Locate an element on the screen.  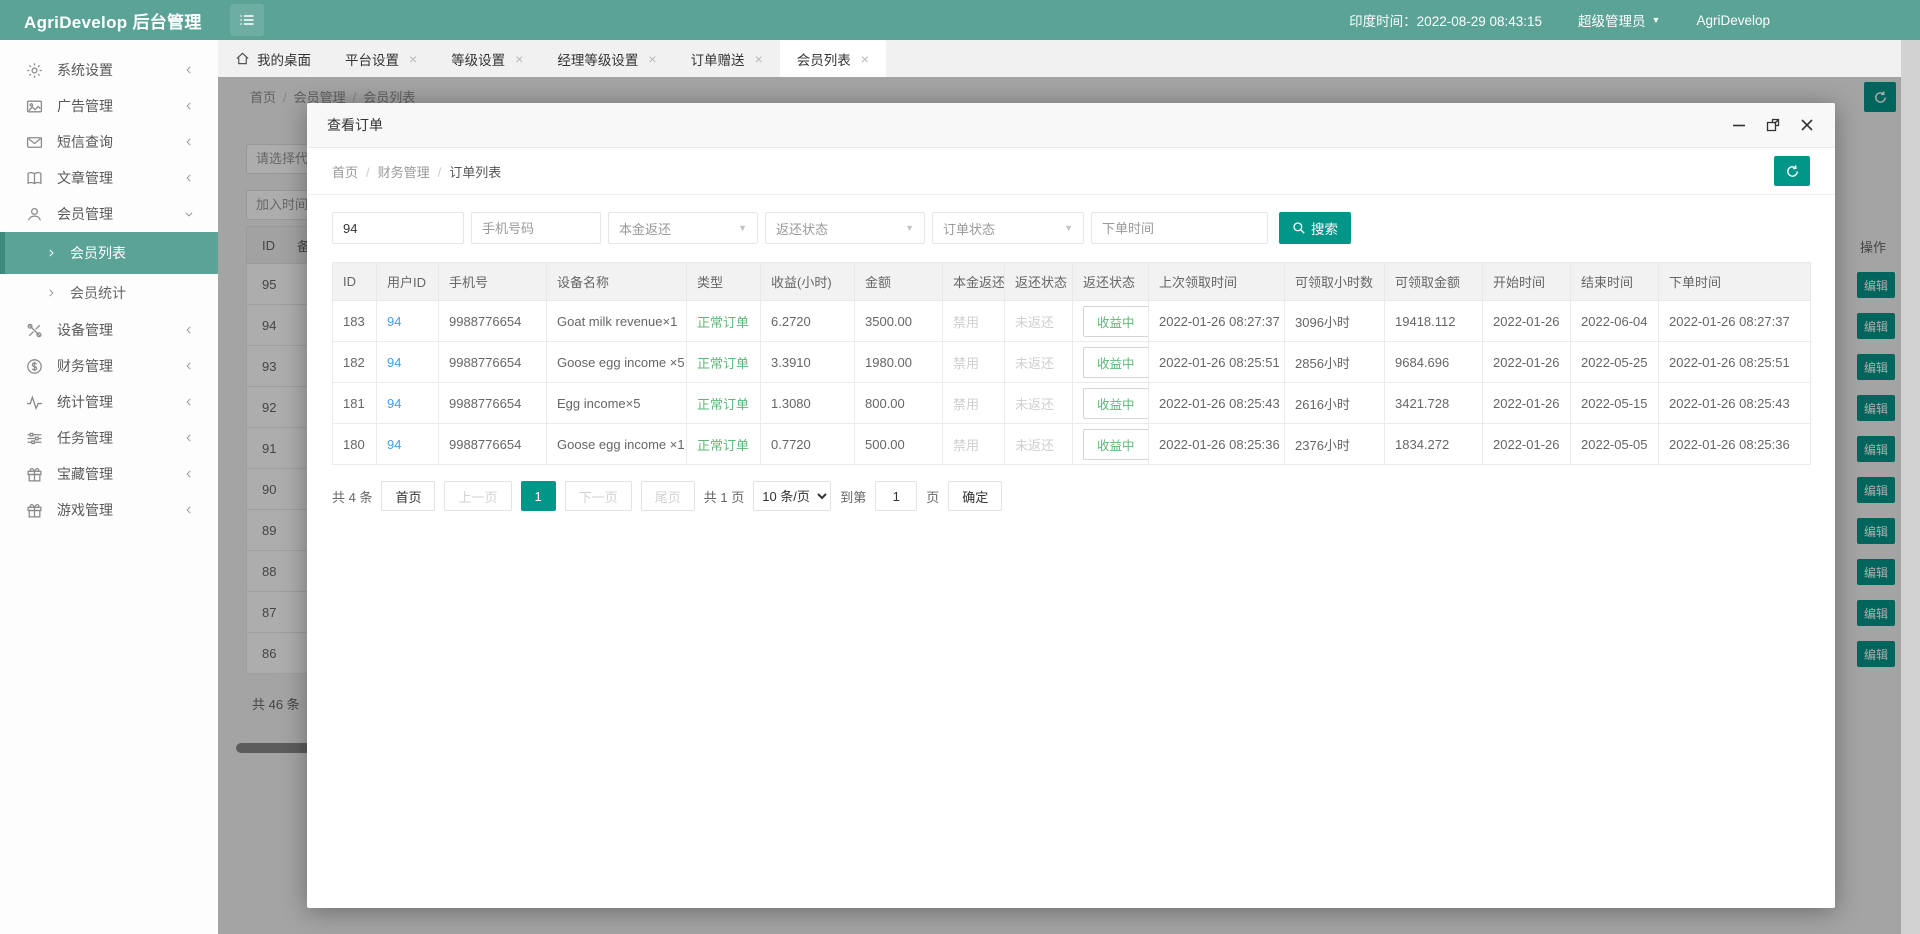
sidebar-item-finance: 财务管理 is located at coordinates (109, 366).